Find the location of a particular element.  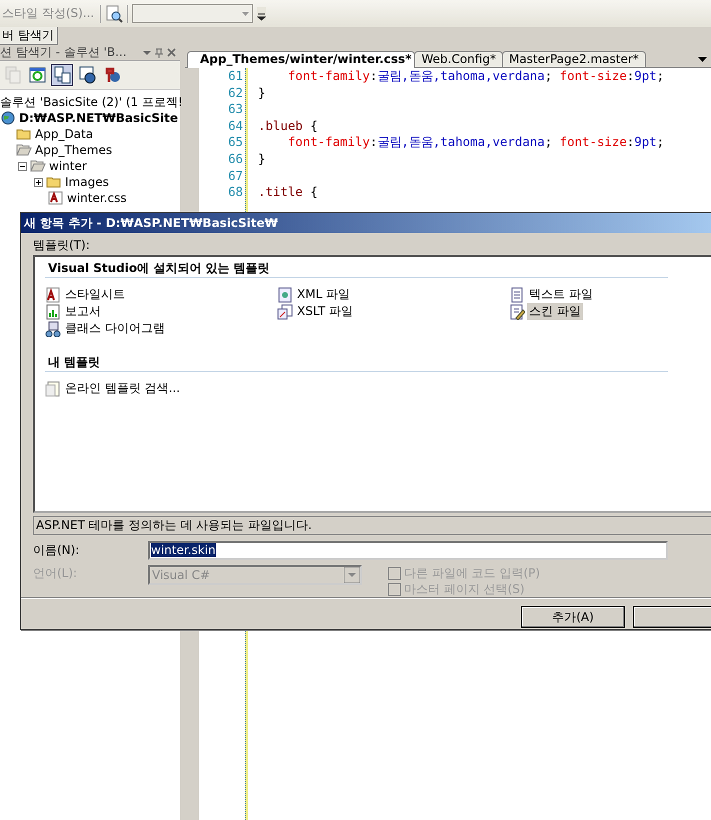

dialog-title-bar: 새 항목 추가 - D:₩ASP.NET₩BasicSite₩ is located at coordinates (366, 223).